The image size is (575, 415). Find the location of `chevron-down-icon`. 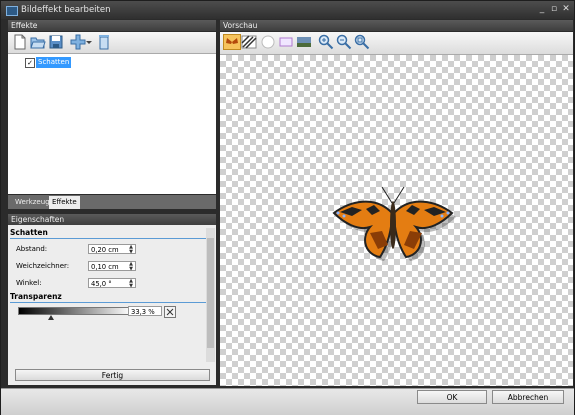

chevron-down-icon is located at coordinates (89, 42).